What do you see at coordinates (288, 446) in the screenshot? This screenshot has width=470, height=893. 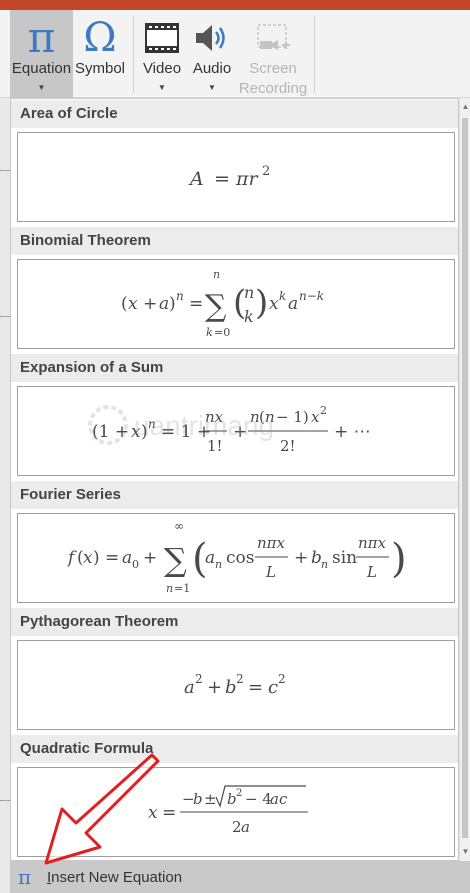 I see `svg-text: 2!` at bounding box center [288, 446].